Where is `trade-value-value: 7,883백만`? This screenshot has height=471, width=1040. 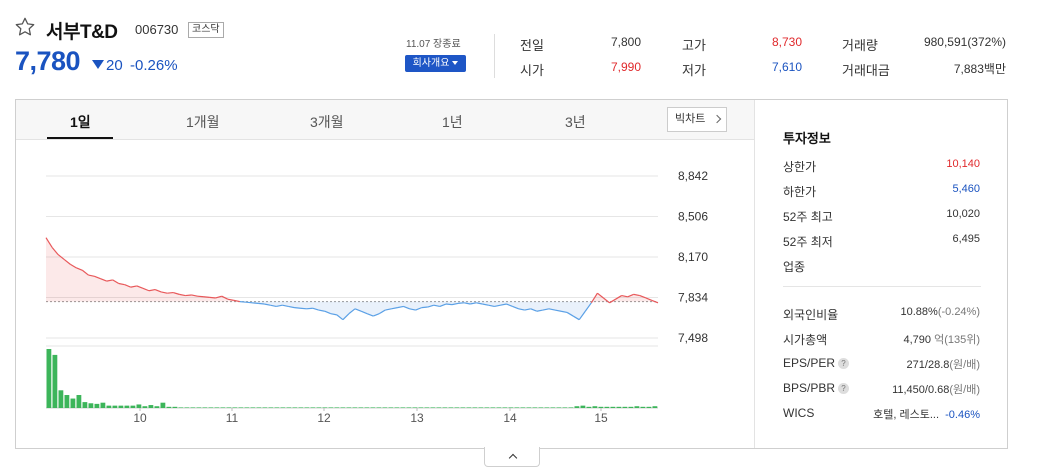 trade-value-value: 7,883백만 is located at coordinates (979, 69).